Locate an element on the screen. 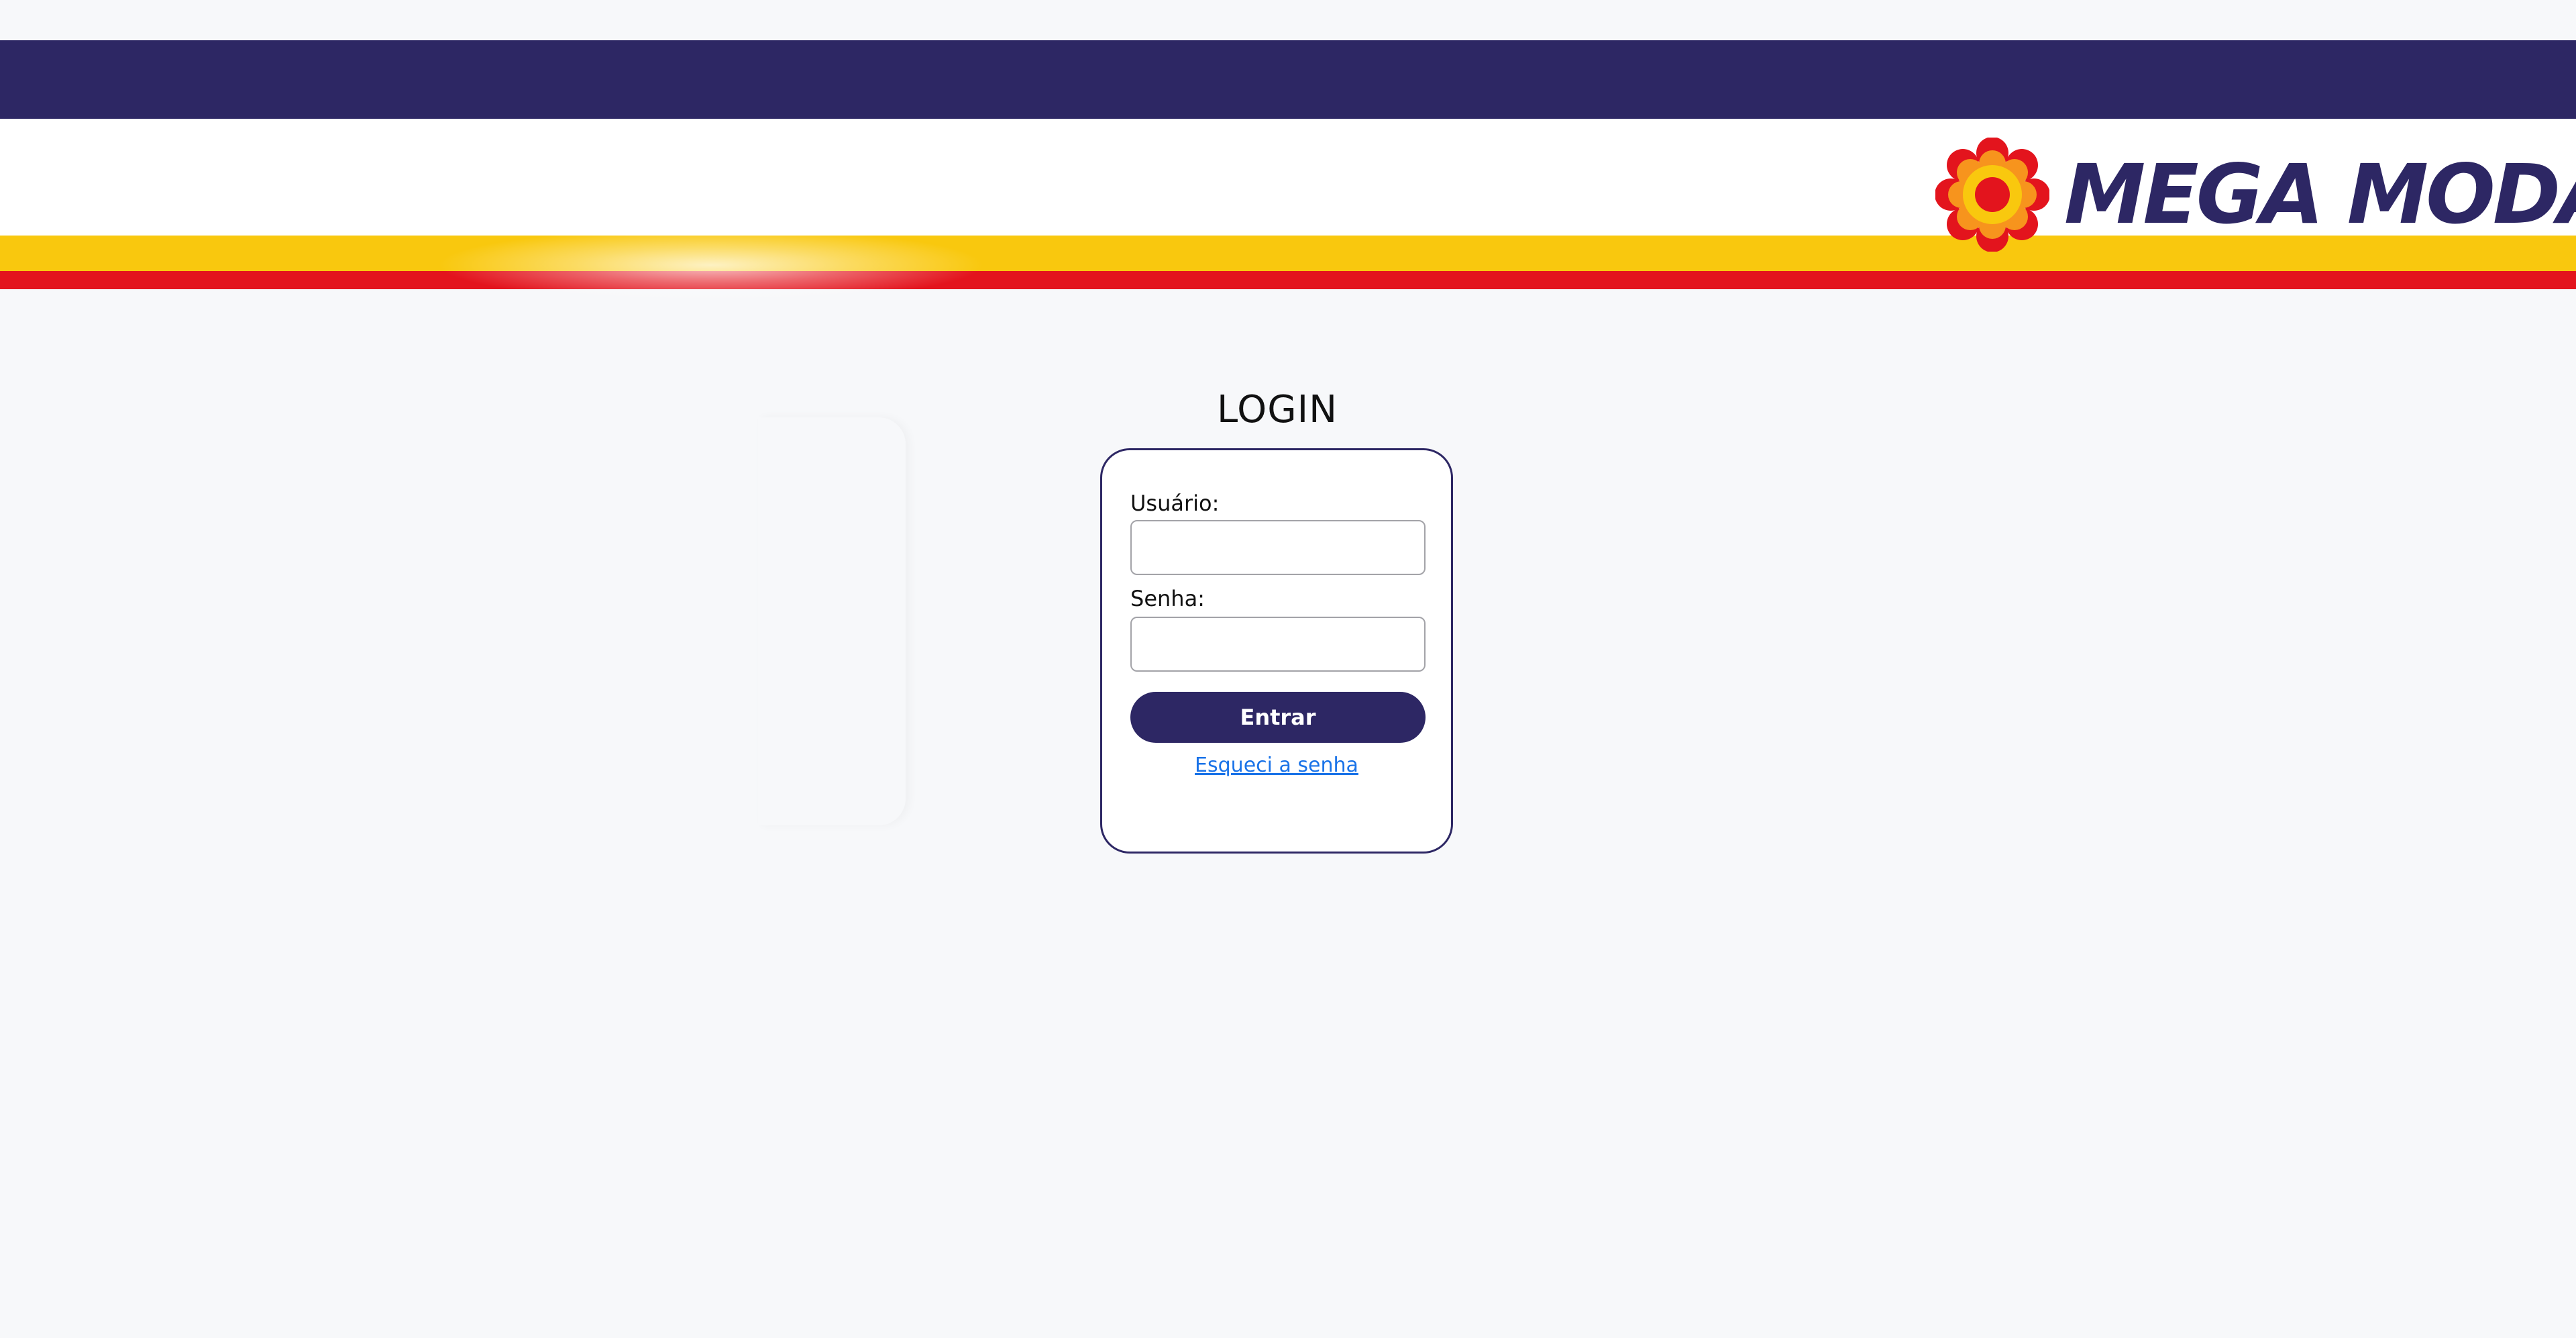 This screenshot has width=2576, height=1338. brand-name: MEGA MODA is located at coordinates (2320, 195).